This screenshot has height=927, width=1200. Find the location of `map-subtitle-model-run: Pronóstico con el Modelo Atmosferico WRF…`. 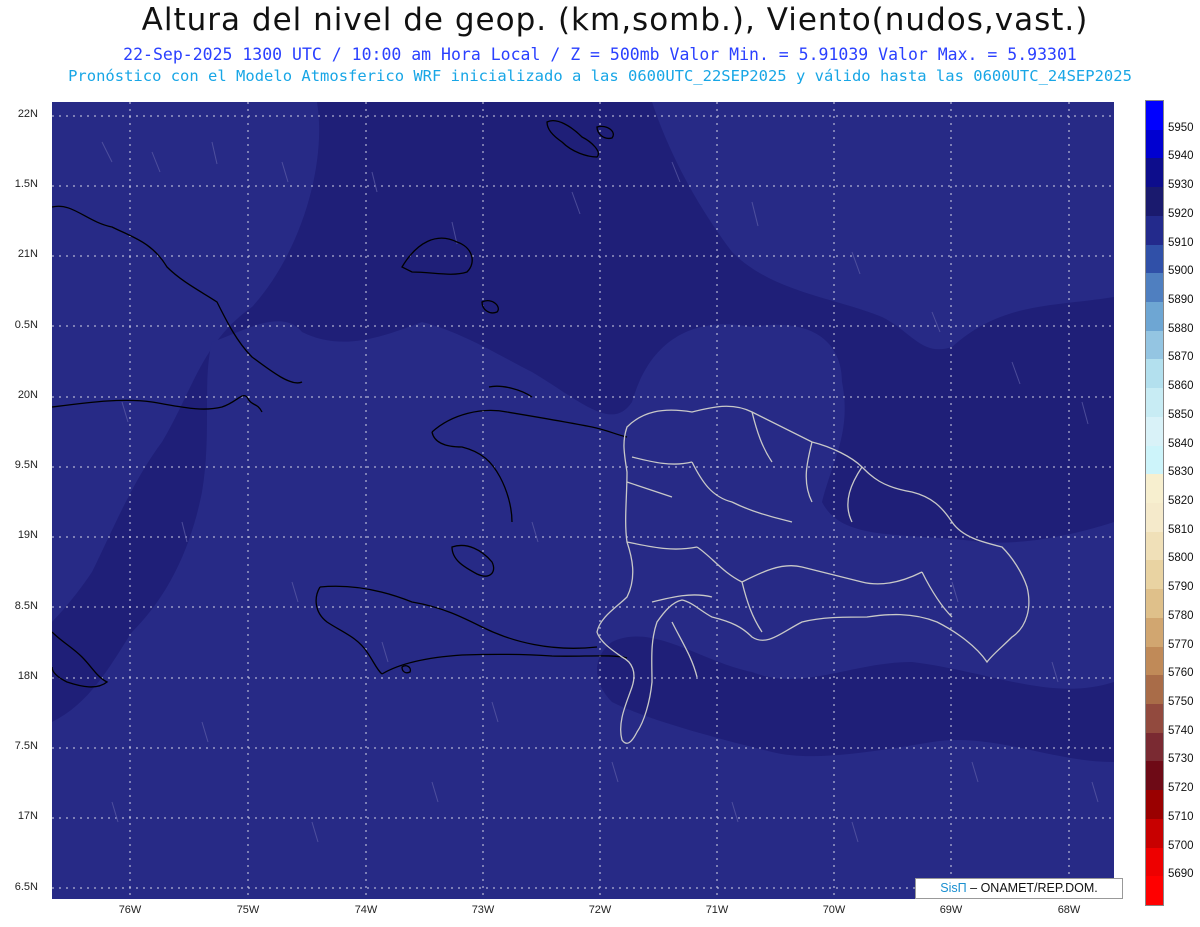

map-subtitle-model-run: Pronóstico con el Modelo Atmosferico WRF… is located at coordinates (600, 76).